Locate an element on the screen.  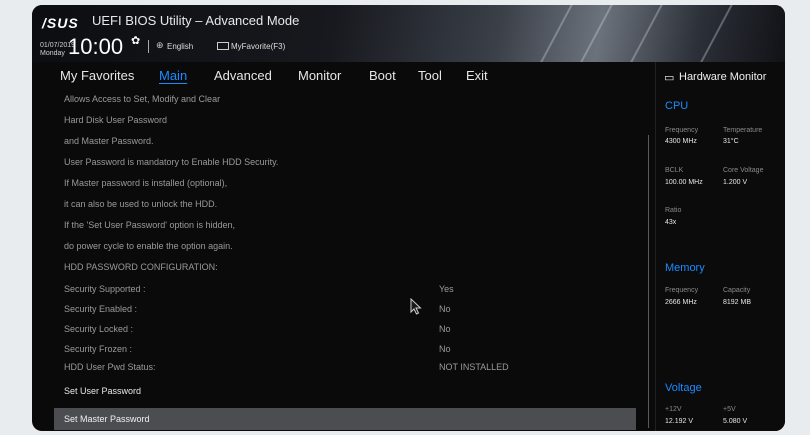
voltage-section-title: Voltage is located at coordinates (683, 388).